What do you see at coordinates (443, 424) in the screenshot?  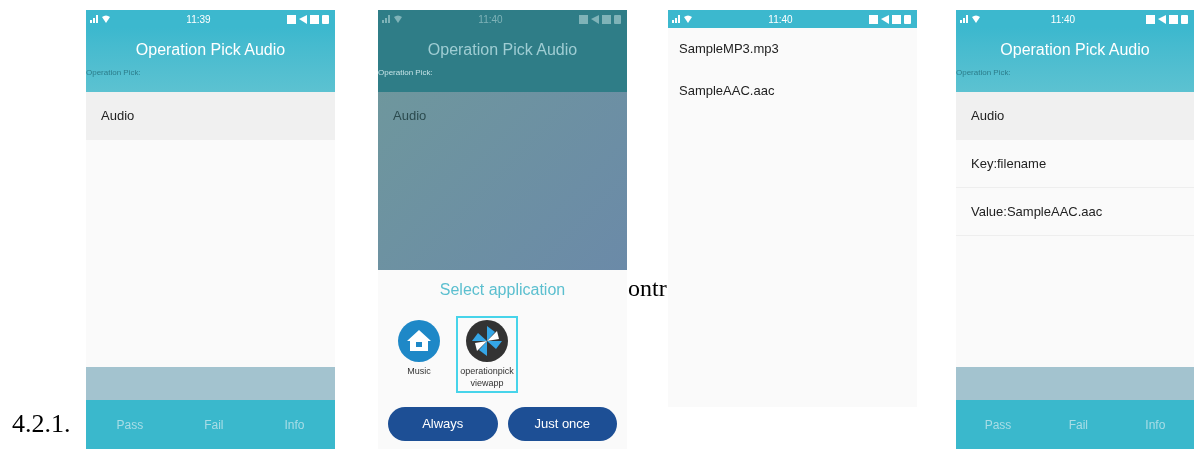 I see `sheet-button: Always` at bounding box center [443, 424].